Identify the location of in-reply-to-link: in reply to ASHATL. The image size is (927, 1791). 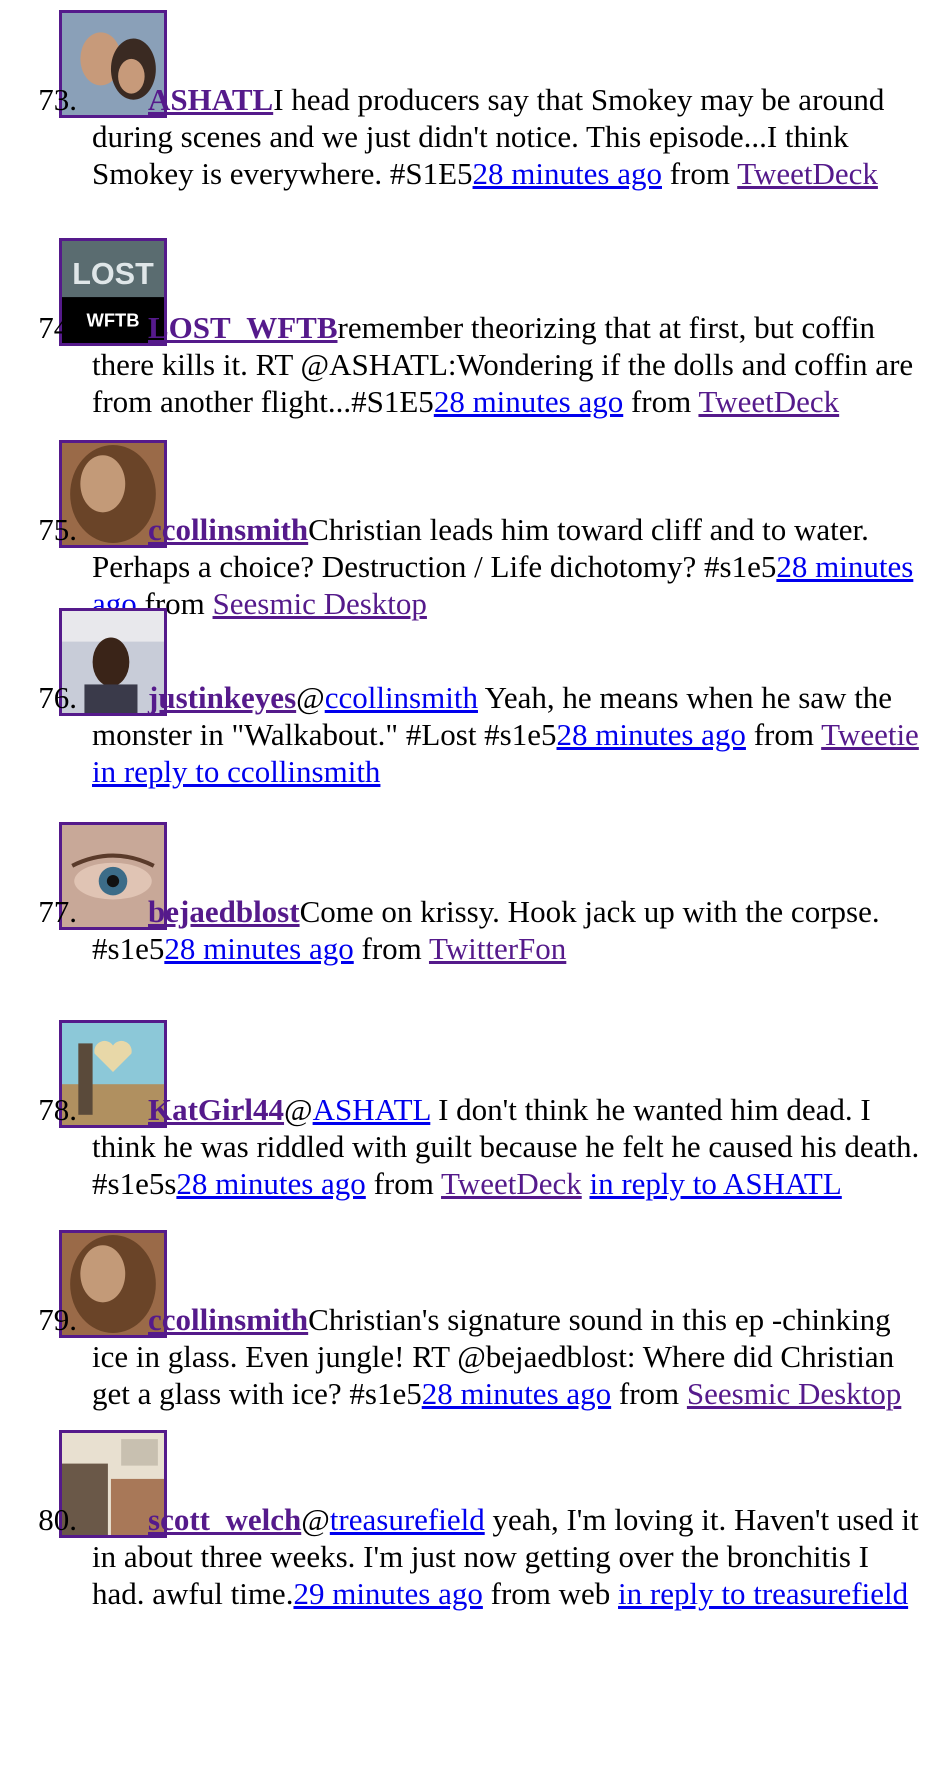
(715, 1183).